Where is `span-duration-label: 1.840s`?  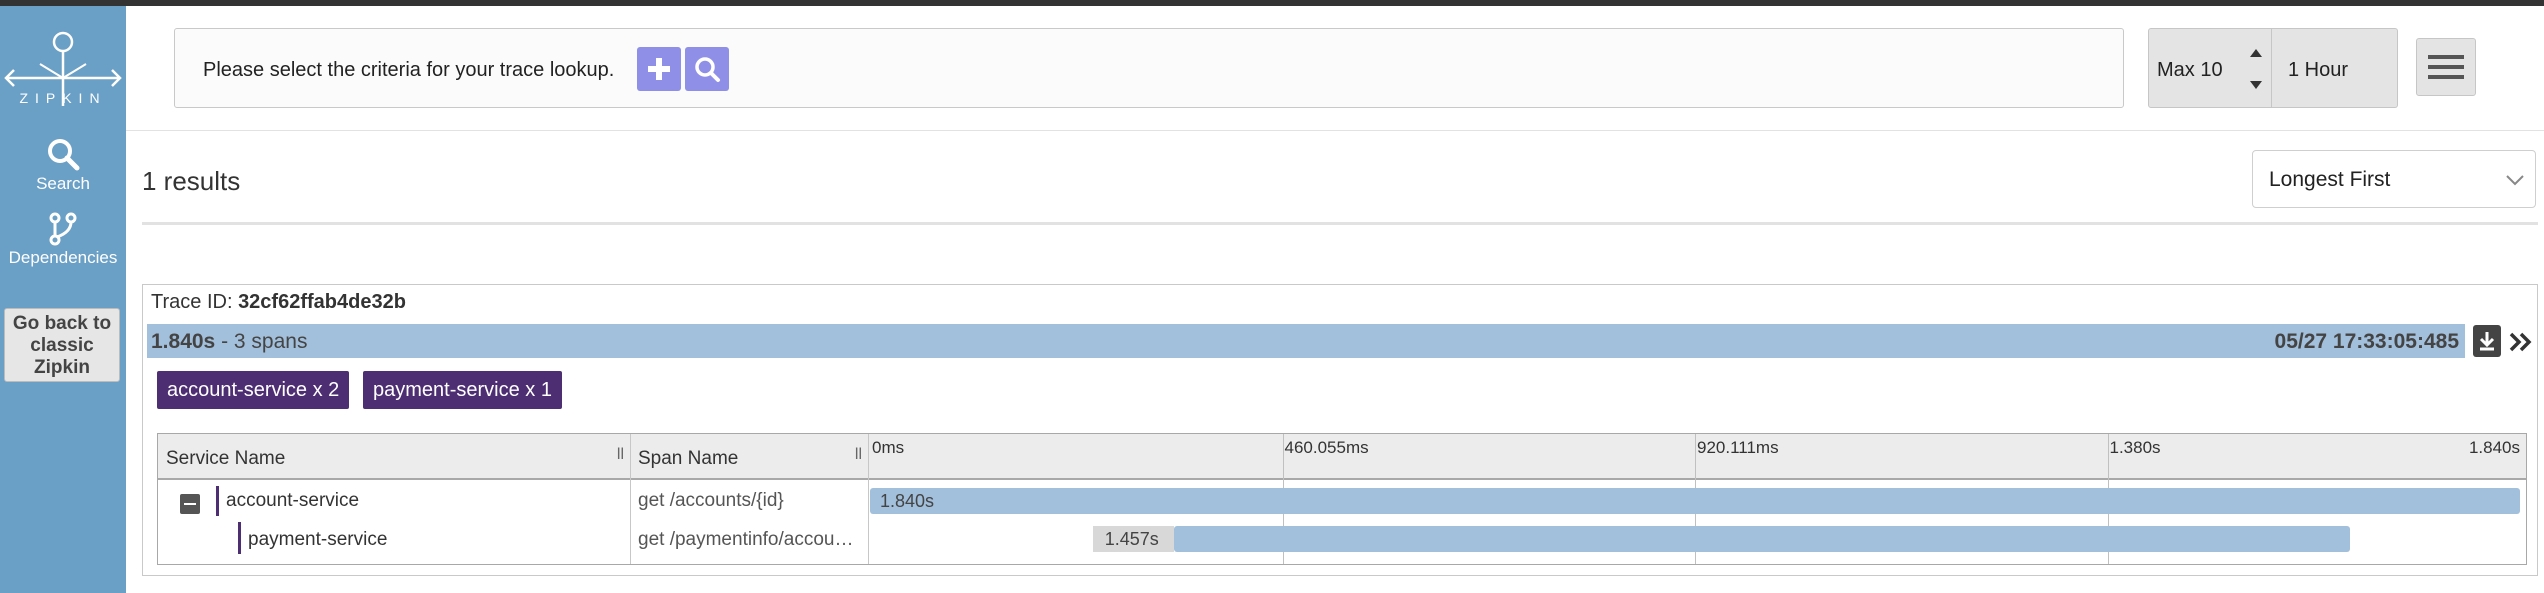 span-duration-label: 1.840s is located at coordinates (907, 501).